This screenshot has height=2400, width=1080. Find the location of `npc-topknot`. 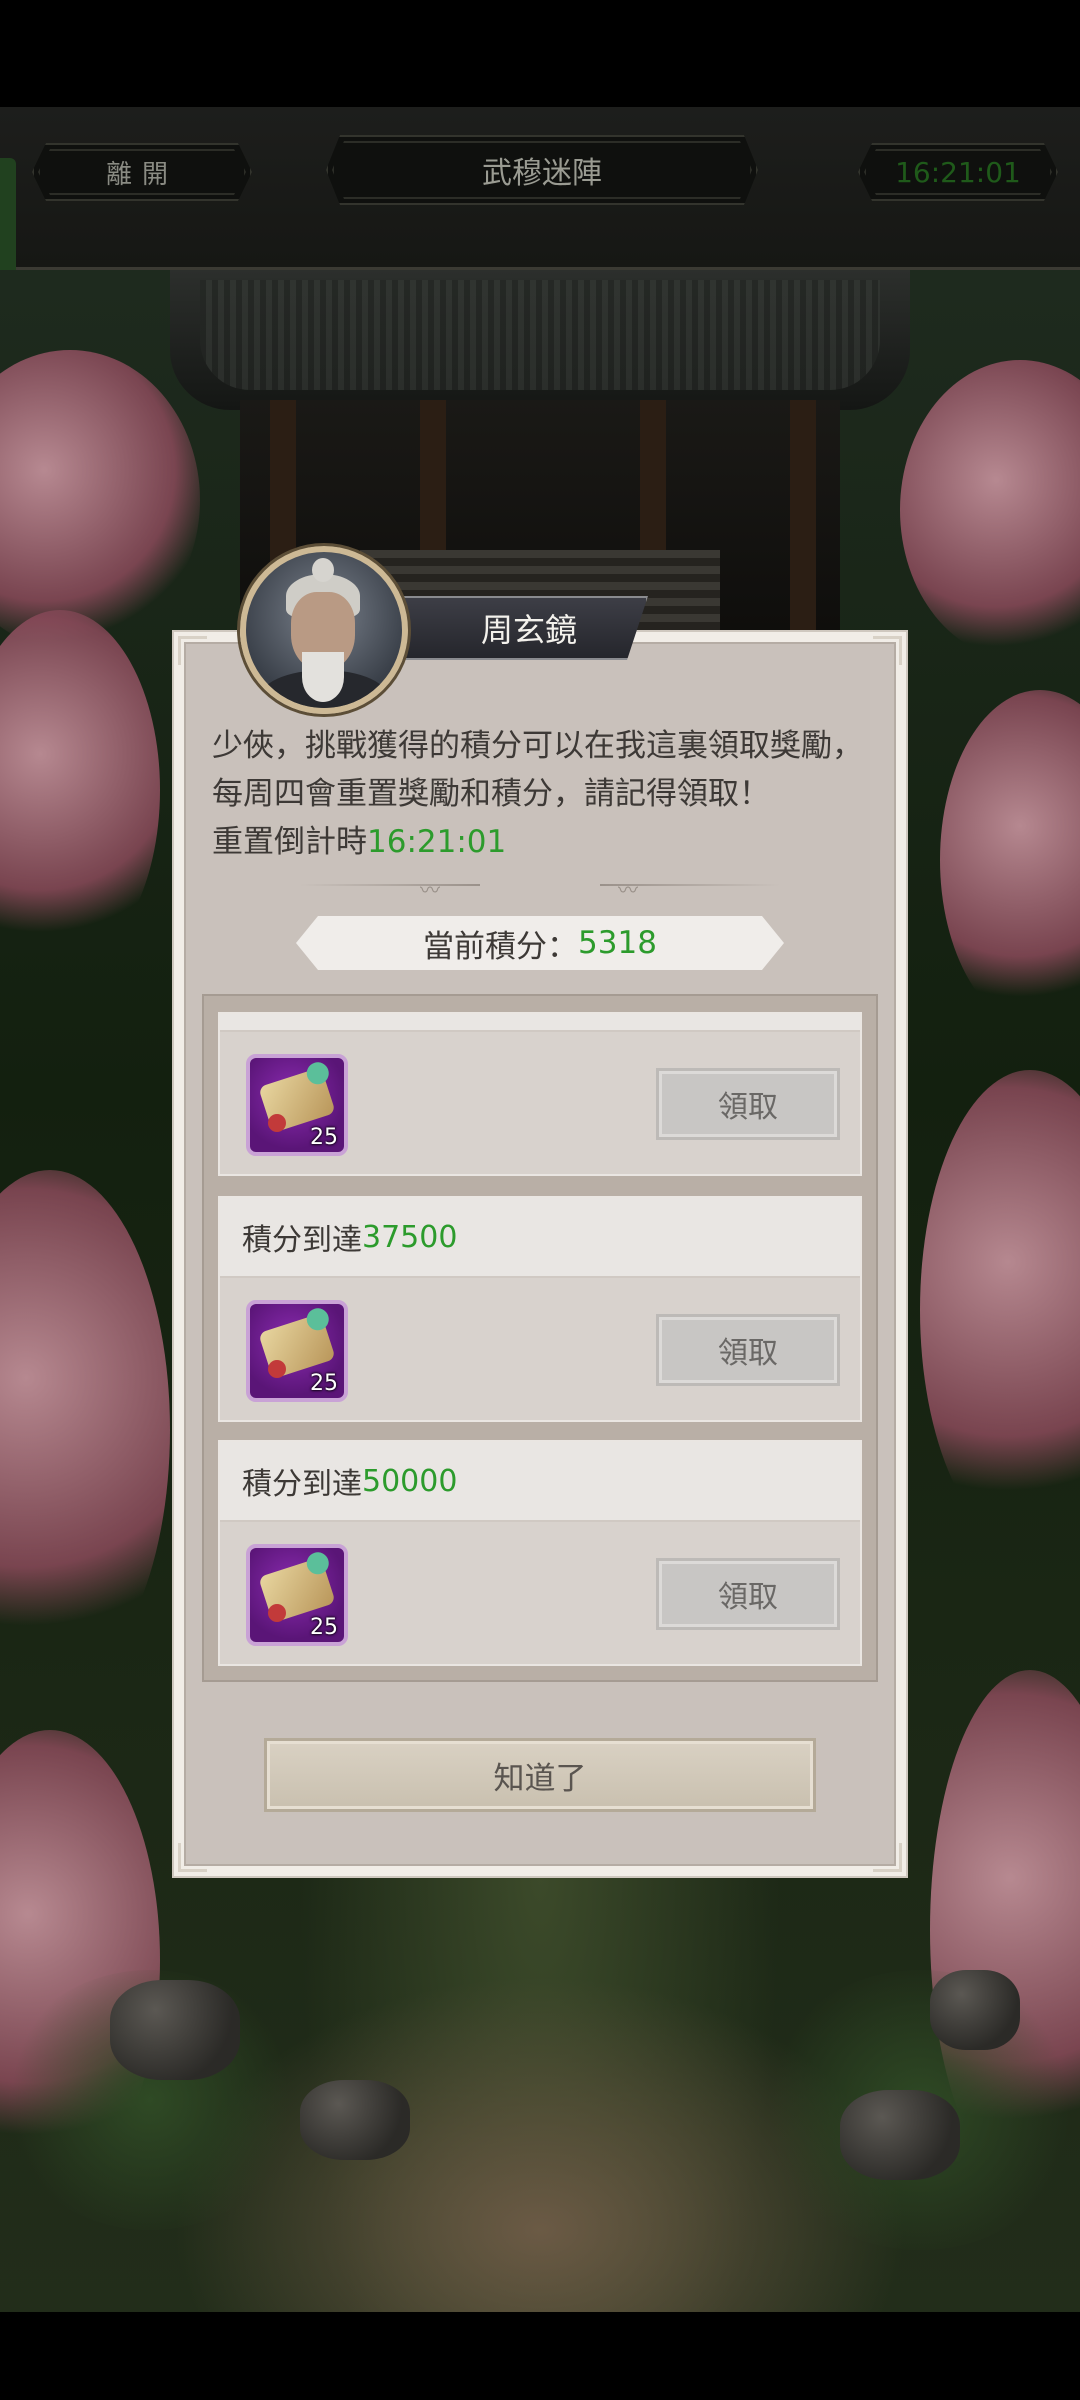

npc-topknot is located at coordinates (323, 570).